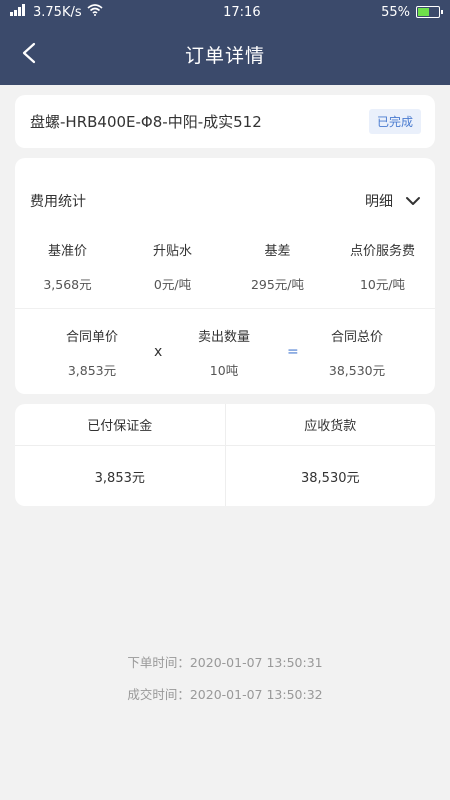  What do you see at coordinates (242, 12) in the screenshot?
I see `clock: 17:16` at bounding box center [242, 12].